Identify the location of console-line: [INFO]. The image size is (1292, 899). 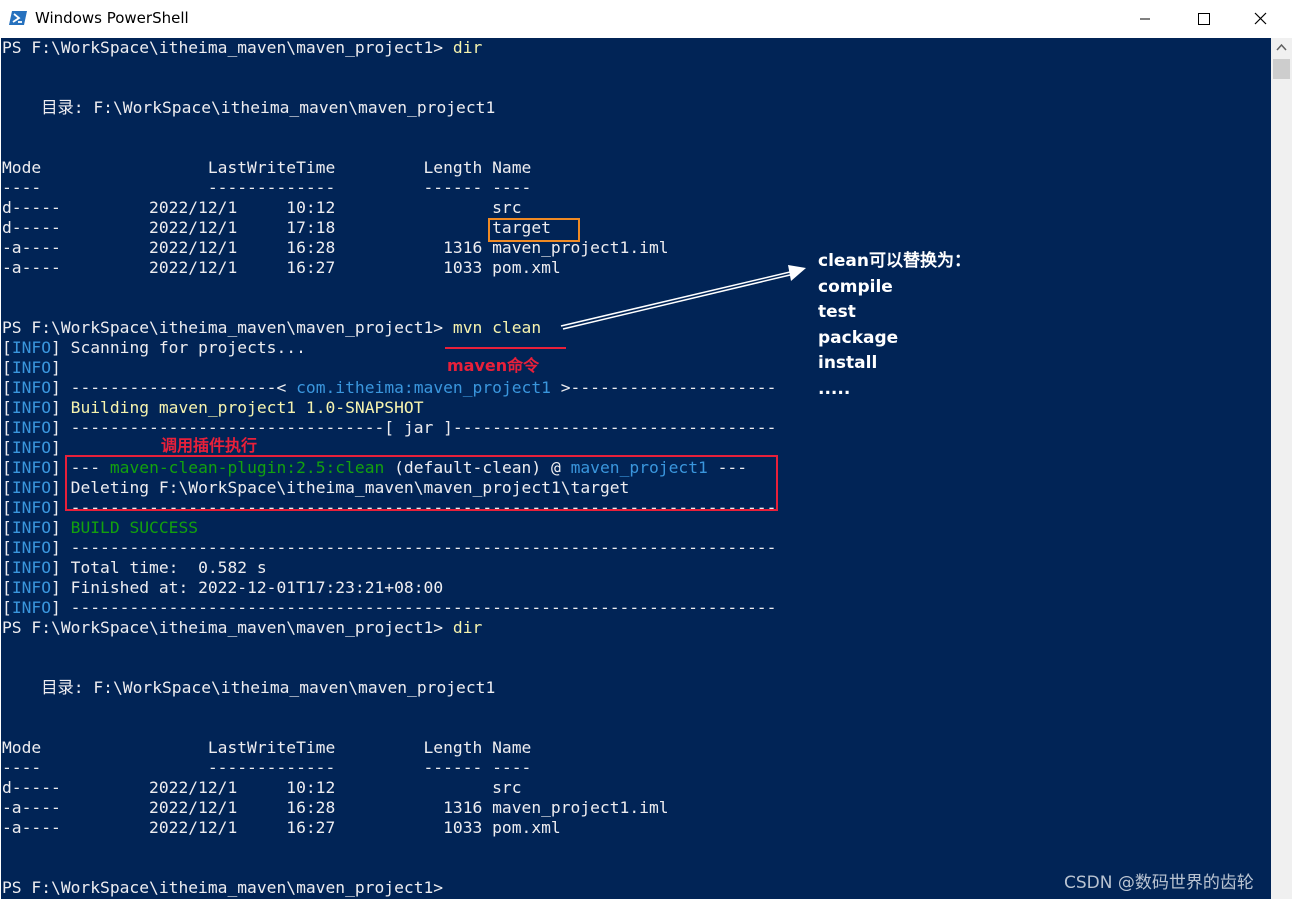
(31, 368).